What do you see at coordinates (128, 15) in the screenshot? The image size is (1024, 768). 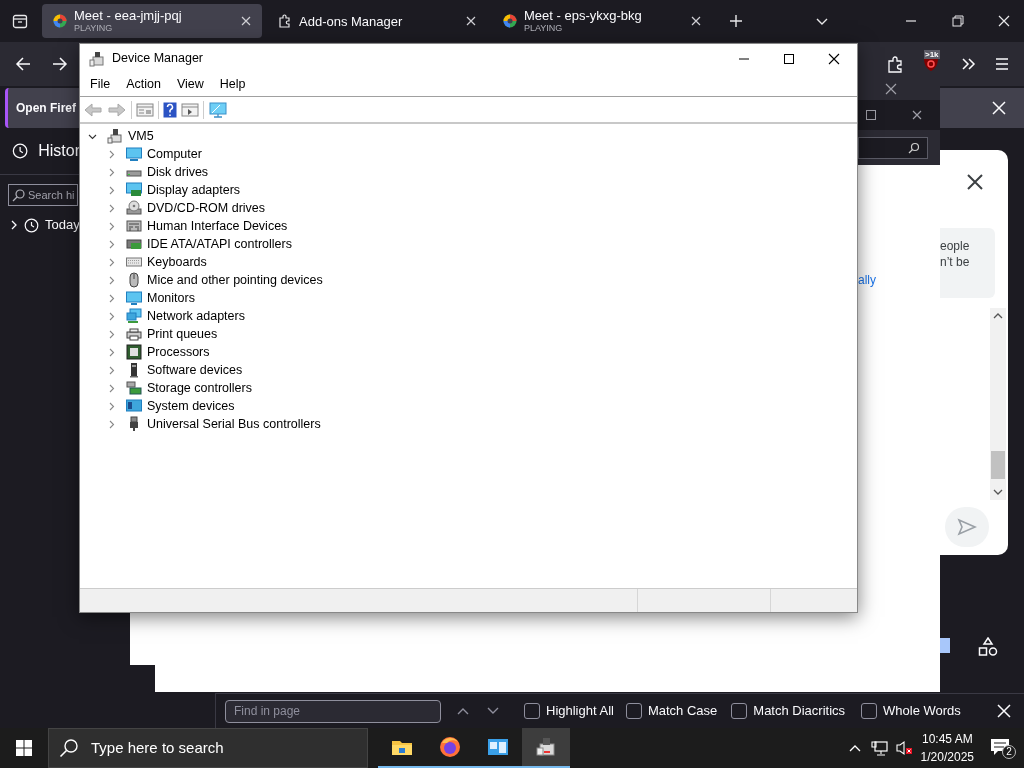 I see `tab-title: Meet - eea-jmjj-pqj` at bounding box center [128, 15].